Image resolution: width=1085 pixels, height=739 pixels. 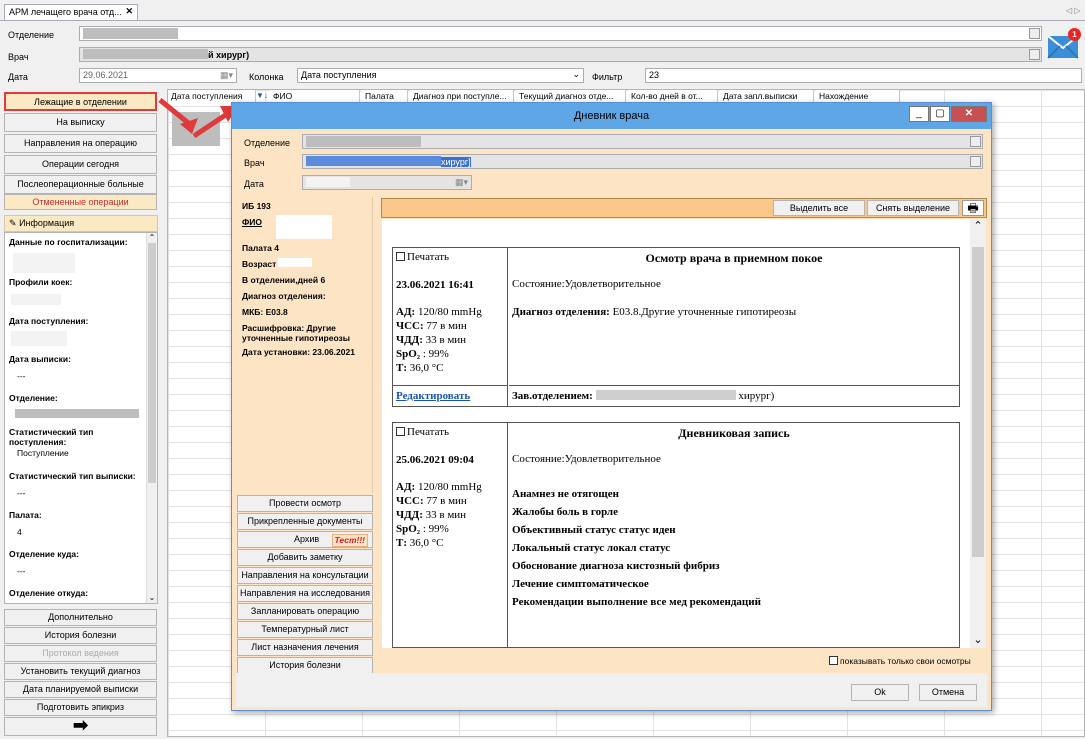 I want to click on info-value: ---, so click(x=21, y=571).